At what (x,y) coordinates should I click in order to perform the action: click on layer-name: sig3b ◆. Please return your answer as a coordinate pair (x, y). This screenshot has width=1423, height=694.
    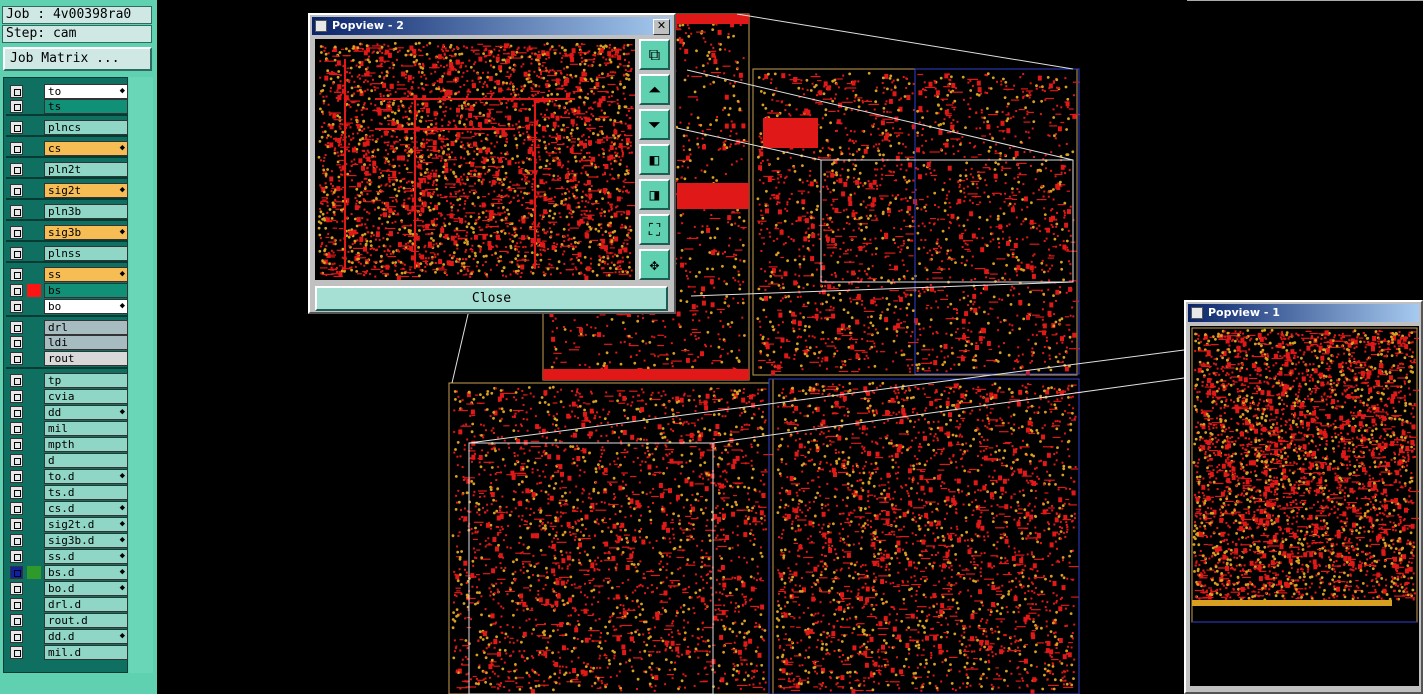
    Looking at the image, I should click on (86, 232).